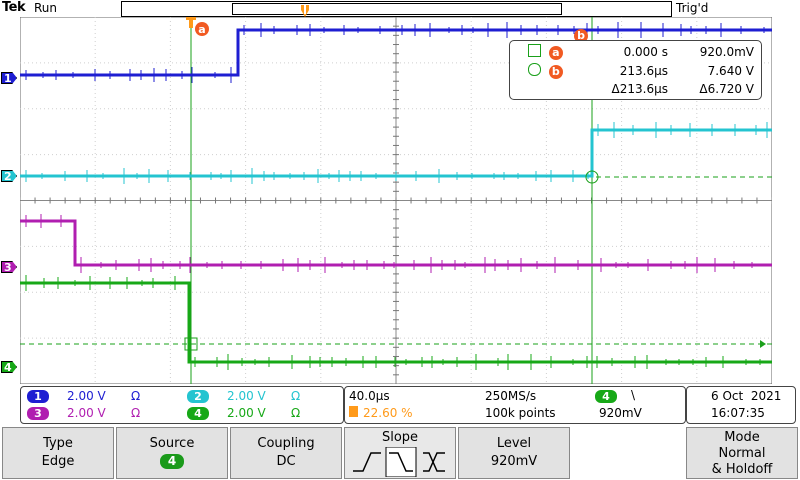 This screenshot has width=800, height=480. Describe the element at coordinates (645, 52) in the screenshot. I see `cursor-a-time: 0.000 s` at that location.